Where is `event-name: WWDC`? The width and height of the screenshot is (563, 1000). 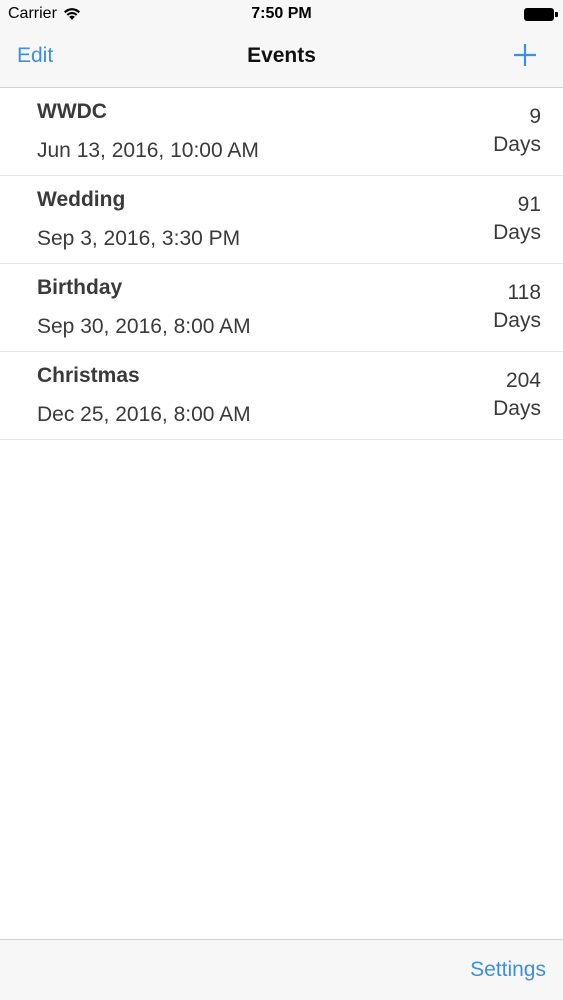 event-name: WWDC is located at coordinates (72, 111).